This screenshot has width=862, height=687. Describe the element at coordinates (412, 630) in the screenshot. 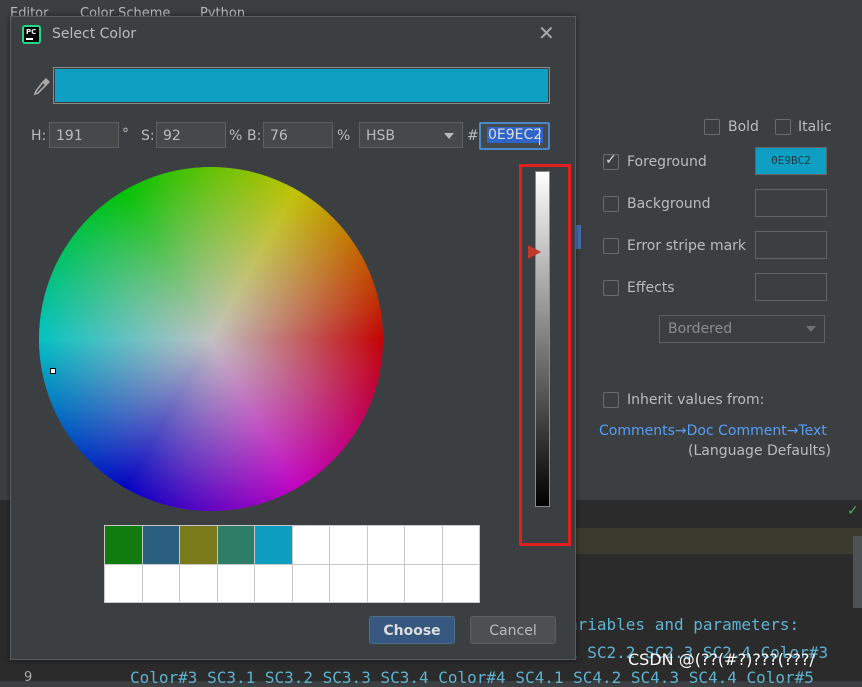

I see `choose-button: Choose` at that location.